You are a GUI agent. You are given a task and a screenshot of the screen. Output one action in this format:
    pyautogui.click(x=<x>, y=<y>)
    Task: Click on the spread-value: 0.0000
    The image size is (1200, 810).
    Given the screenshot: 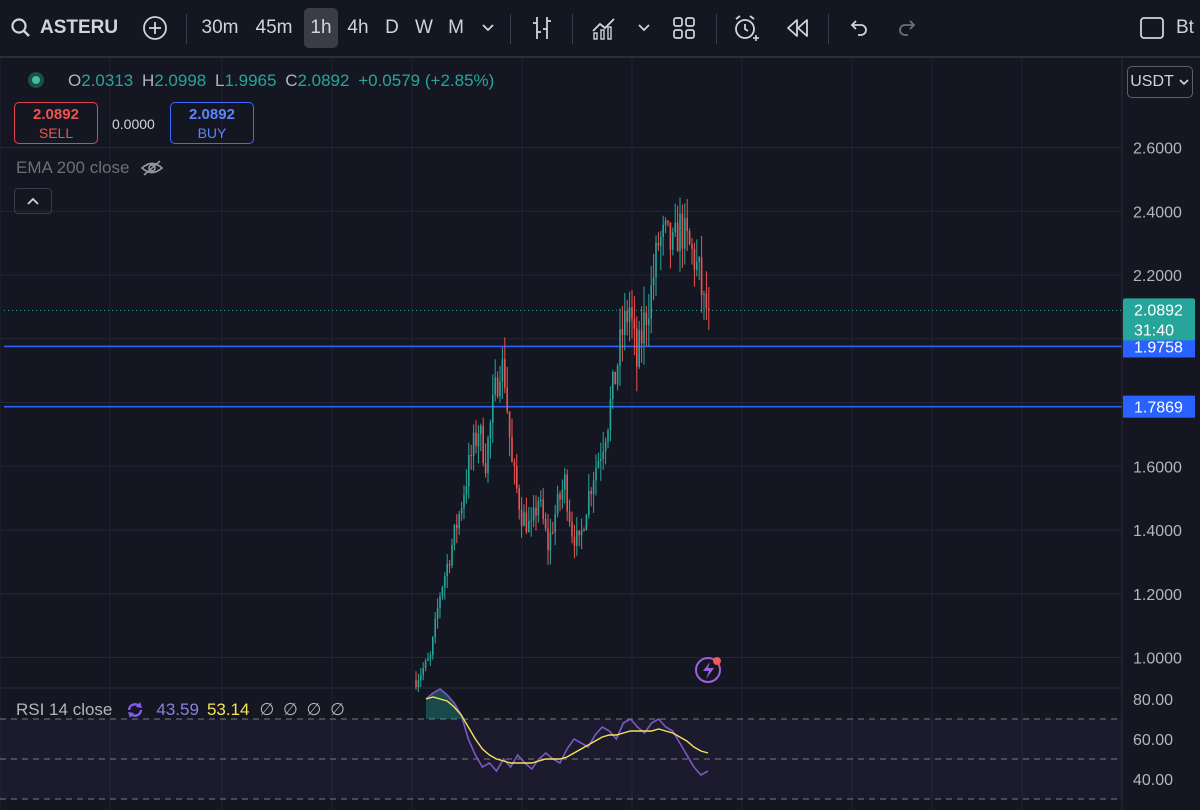 What is the action you would take?
    pyautogui.click(x=133, y=124)
    